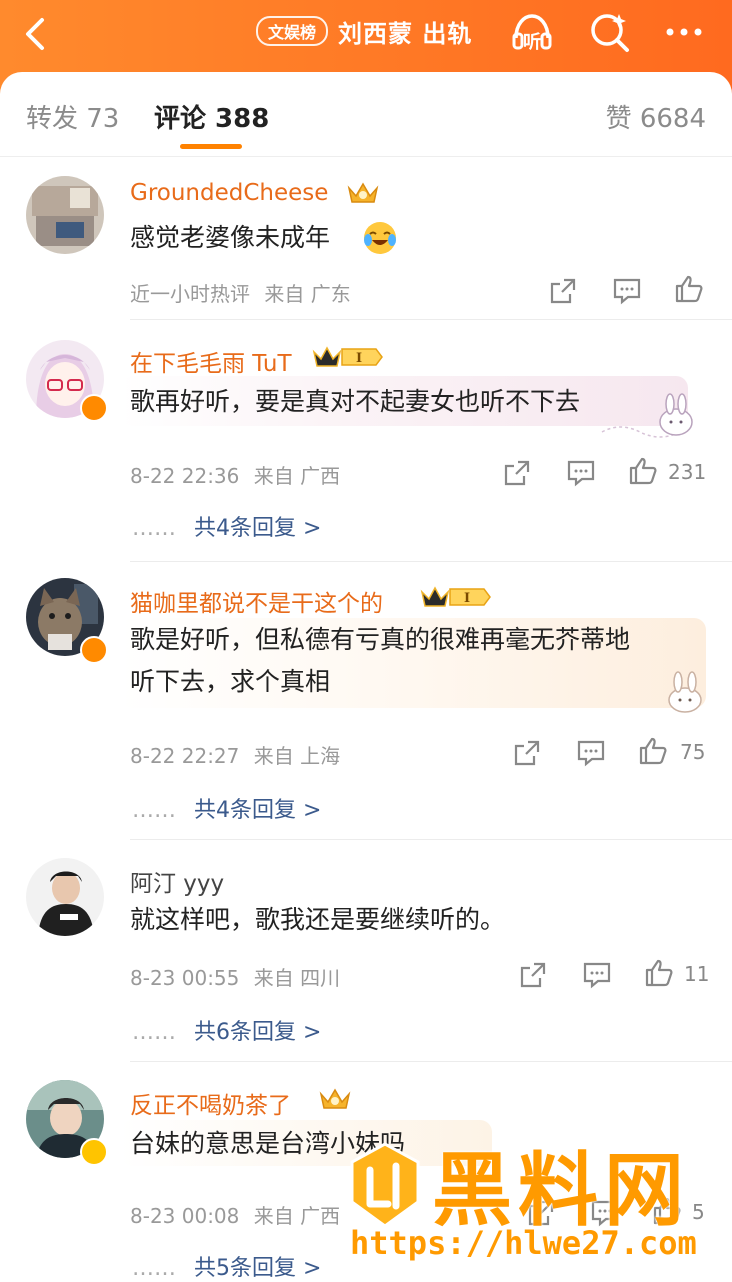 Image resolution: width=732 pixels, height=1282 pixels. What do you see at coordinates (687, 472) in the screenshot?
I see `like-count: 231` at bounding box center [687, 472].